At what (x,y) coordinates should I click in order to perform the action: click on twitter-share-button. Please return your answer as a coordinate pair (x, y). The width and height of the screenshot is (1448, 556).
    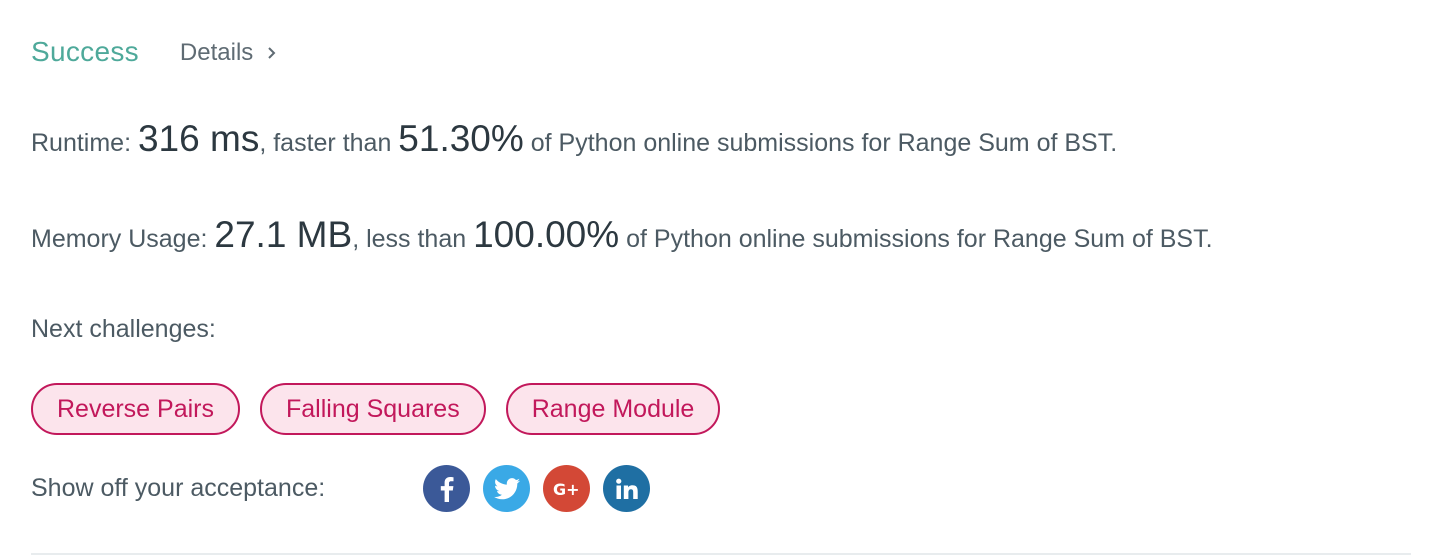
    Looking at the image, I should click on (506, 488).